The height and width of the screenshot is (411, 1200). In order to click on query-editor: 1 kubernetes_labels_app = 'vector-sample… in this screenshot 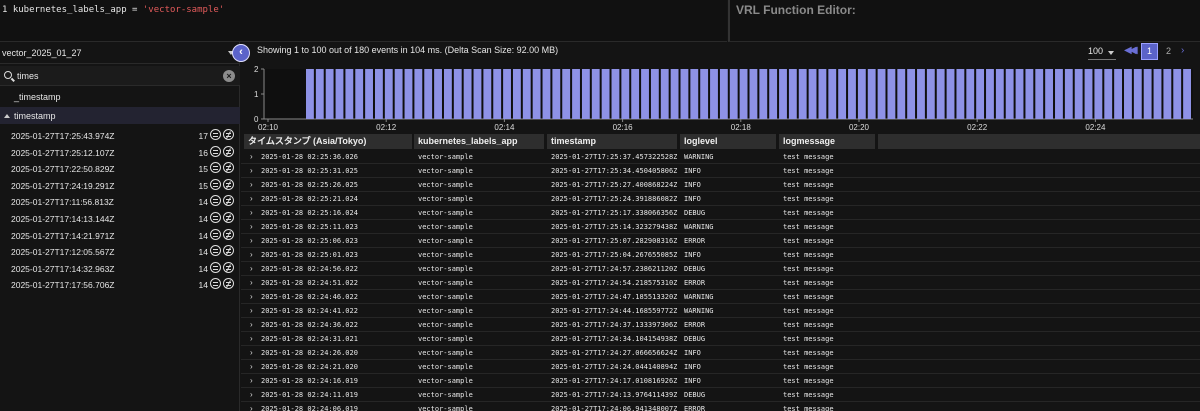, I will do `click(363, 21)`.